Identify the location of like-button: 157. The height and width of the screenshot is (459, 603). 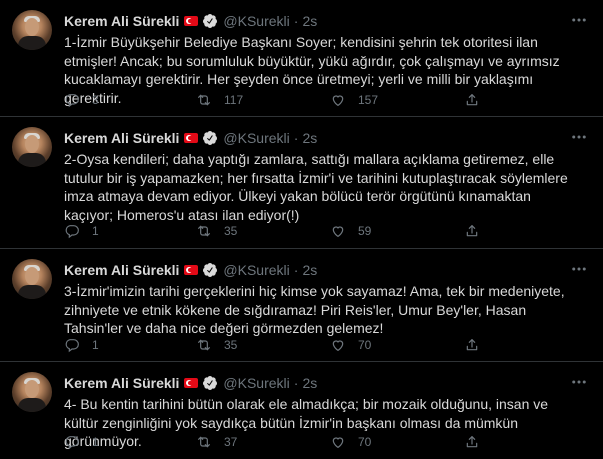
(354, 100).